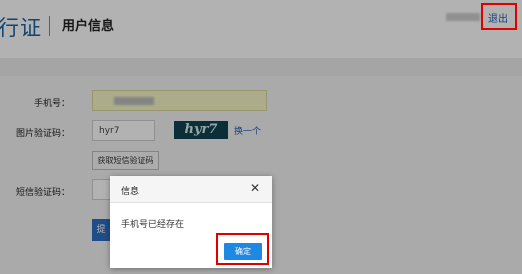 The width and height of the screenshot is (522, 274). Describe the element at coordinates (130, 192) in the screenshot. I see `dialog-title: 信息` at that location.